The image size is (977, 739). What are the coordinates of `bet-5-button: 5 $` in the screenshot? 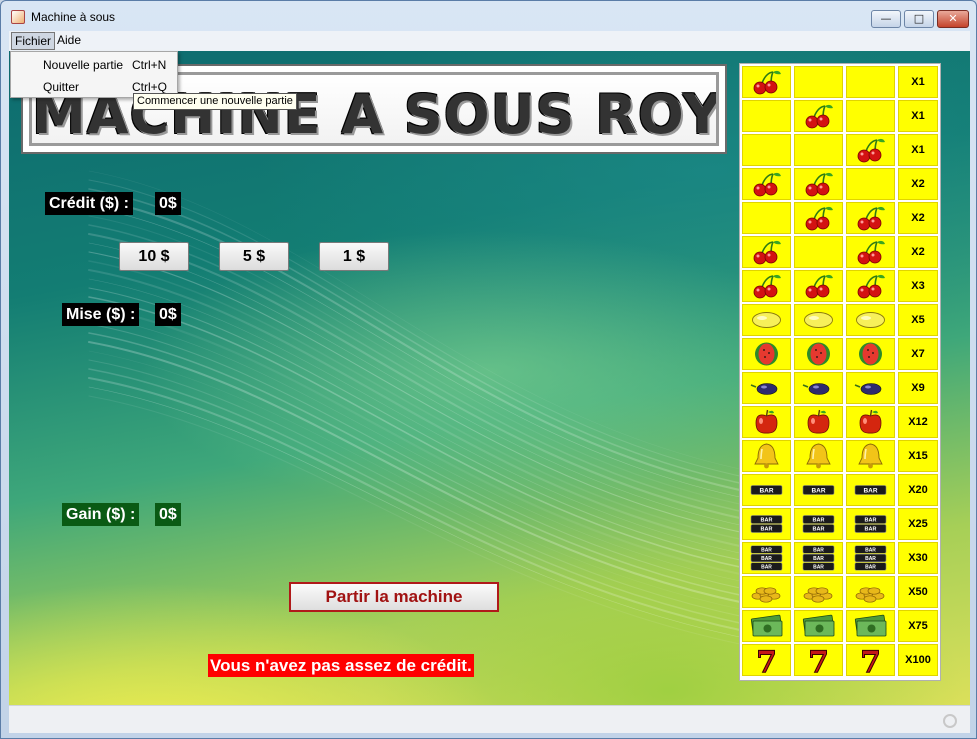 It's located at (254, 256).